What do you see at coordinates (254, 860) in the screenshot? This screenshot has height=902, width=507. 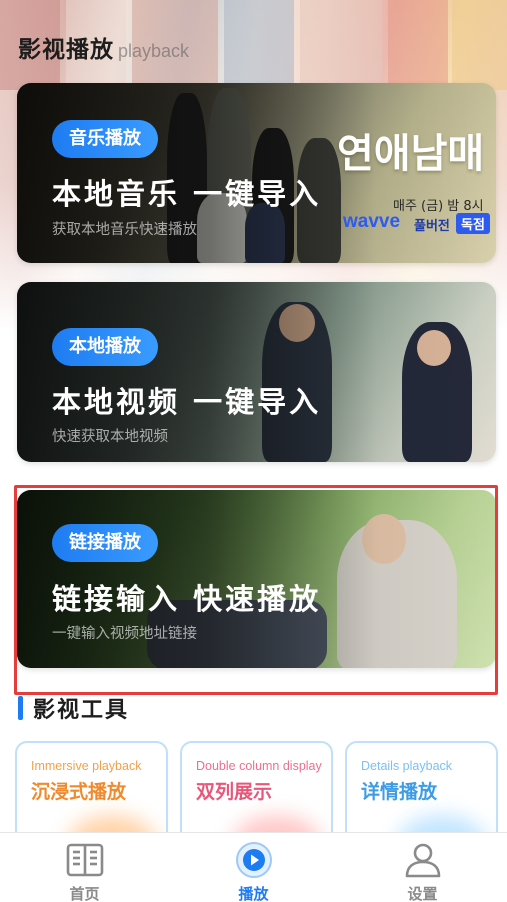 I see `play-circle-icon` at bounding box center [254, 860].